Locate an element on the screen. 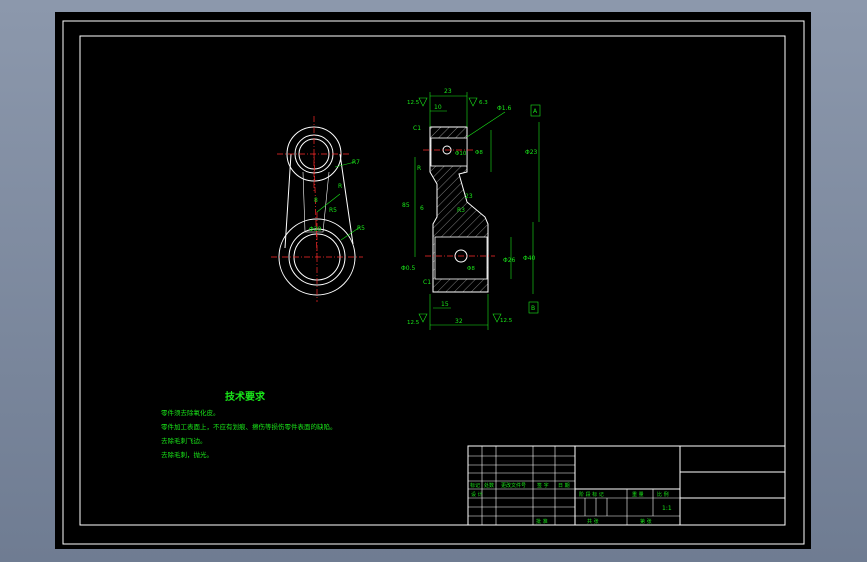  rough-symbol-left is located at coordinates (423, 102).